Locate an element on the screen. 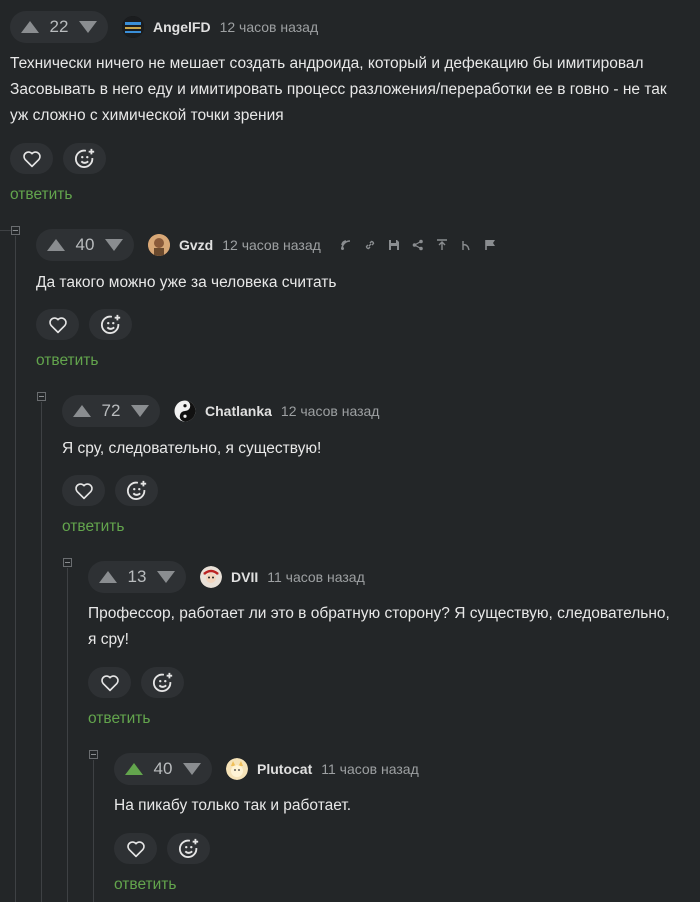 Image resolution: width=700 pixels, height=902 pixels. vote-box: 72 is located at coordinates (111, 411).